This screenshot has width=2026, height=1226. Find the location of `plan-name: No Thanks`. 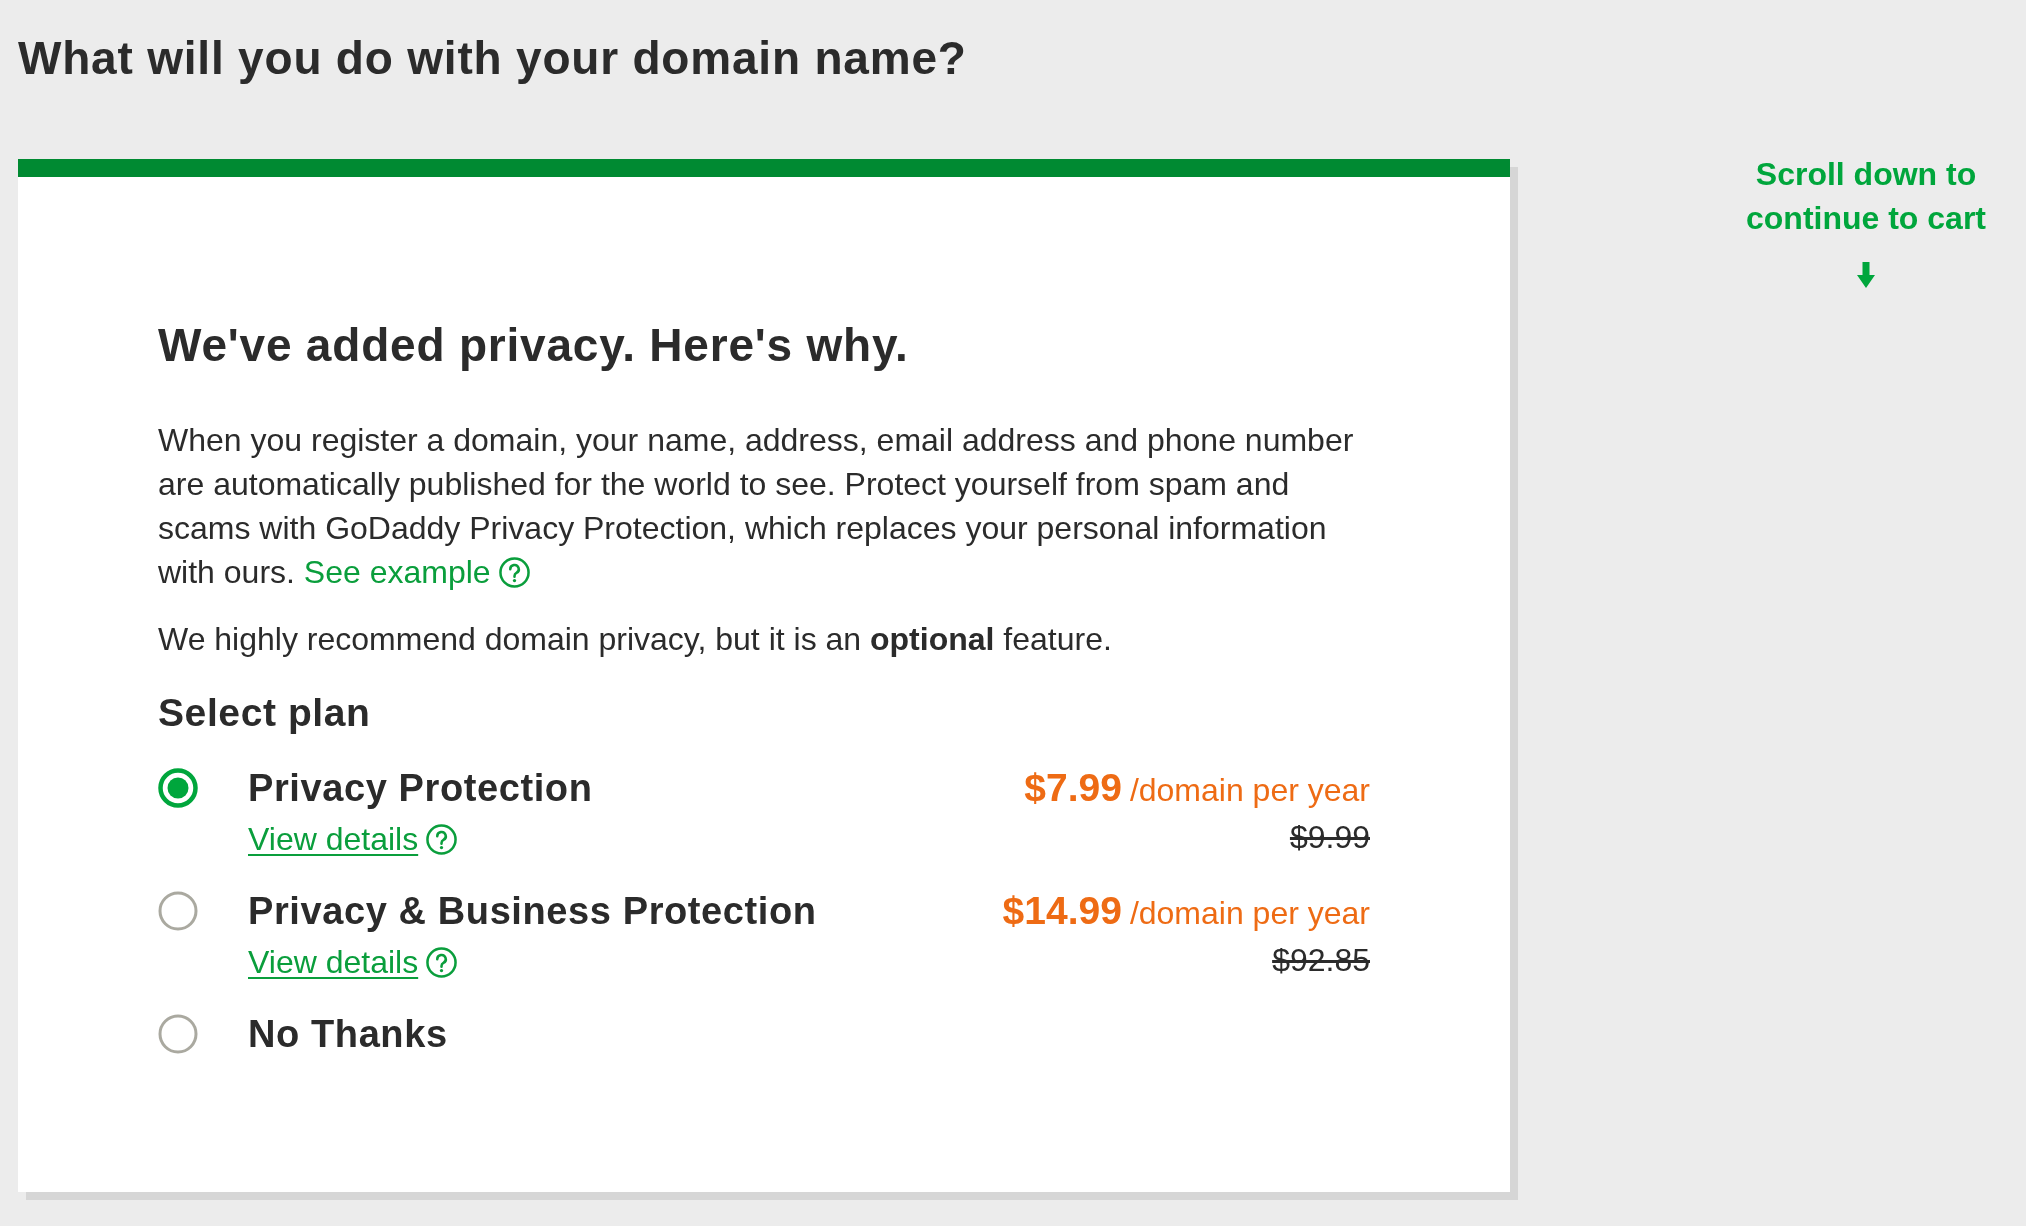

plan-name: No Thanks is located at coordinates (348, 1034).